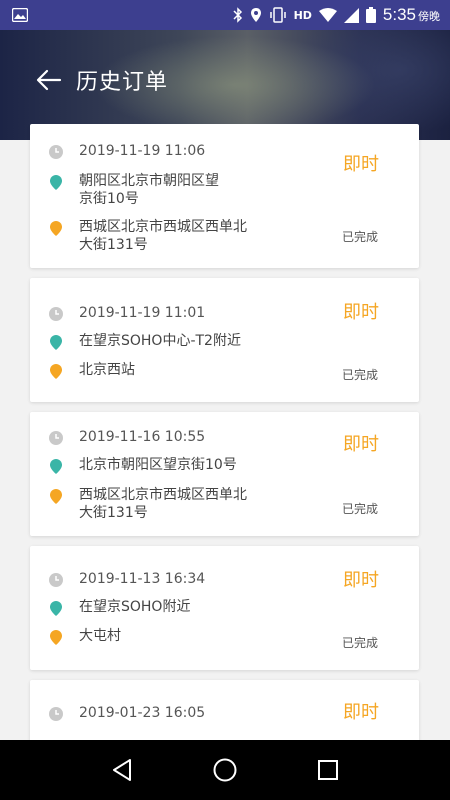  What do you see at coordinates (142, 713) in the screenshot?
I see `order-time: 2019-01-23 16:05` at bounding box center [142, 713].